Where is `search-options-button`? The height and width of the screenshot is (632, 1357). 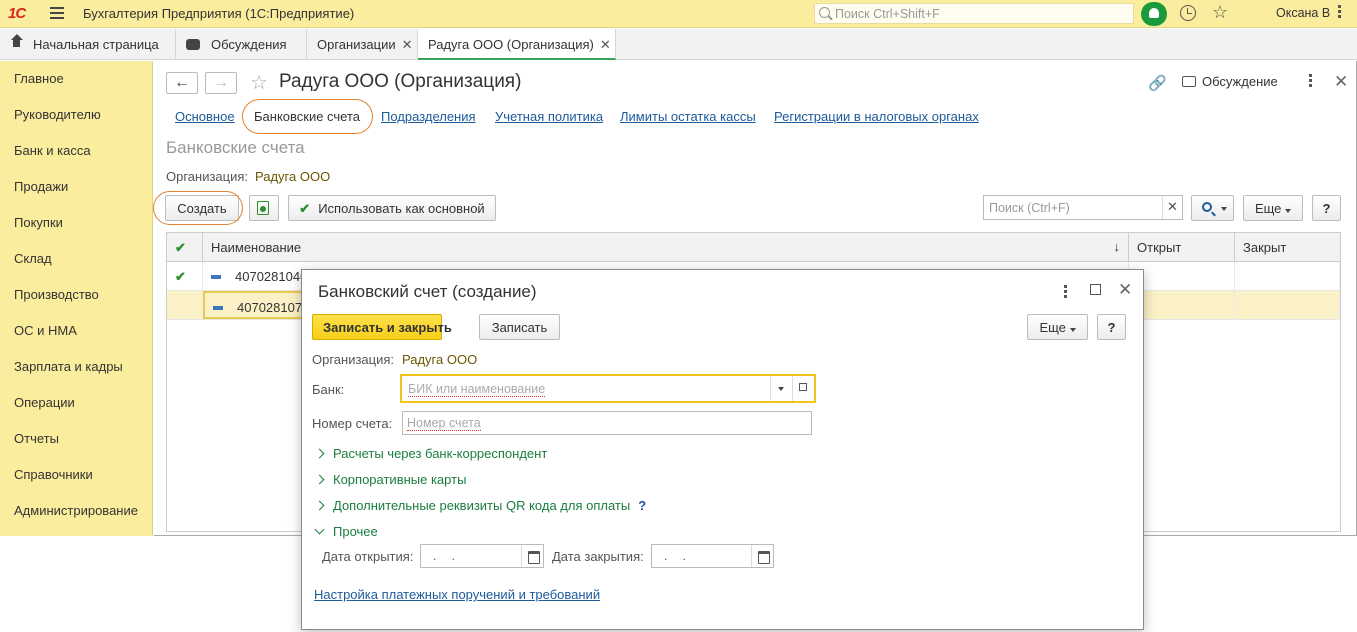 search-options-button is located at coordinates (1212, 208).